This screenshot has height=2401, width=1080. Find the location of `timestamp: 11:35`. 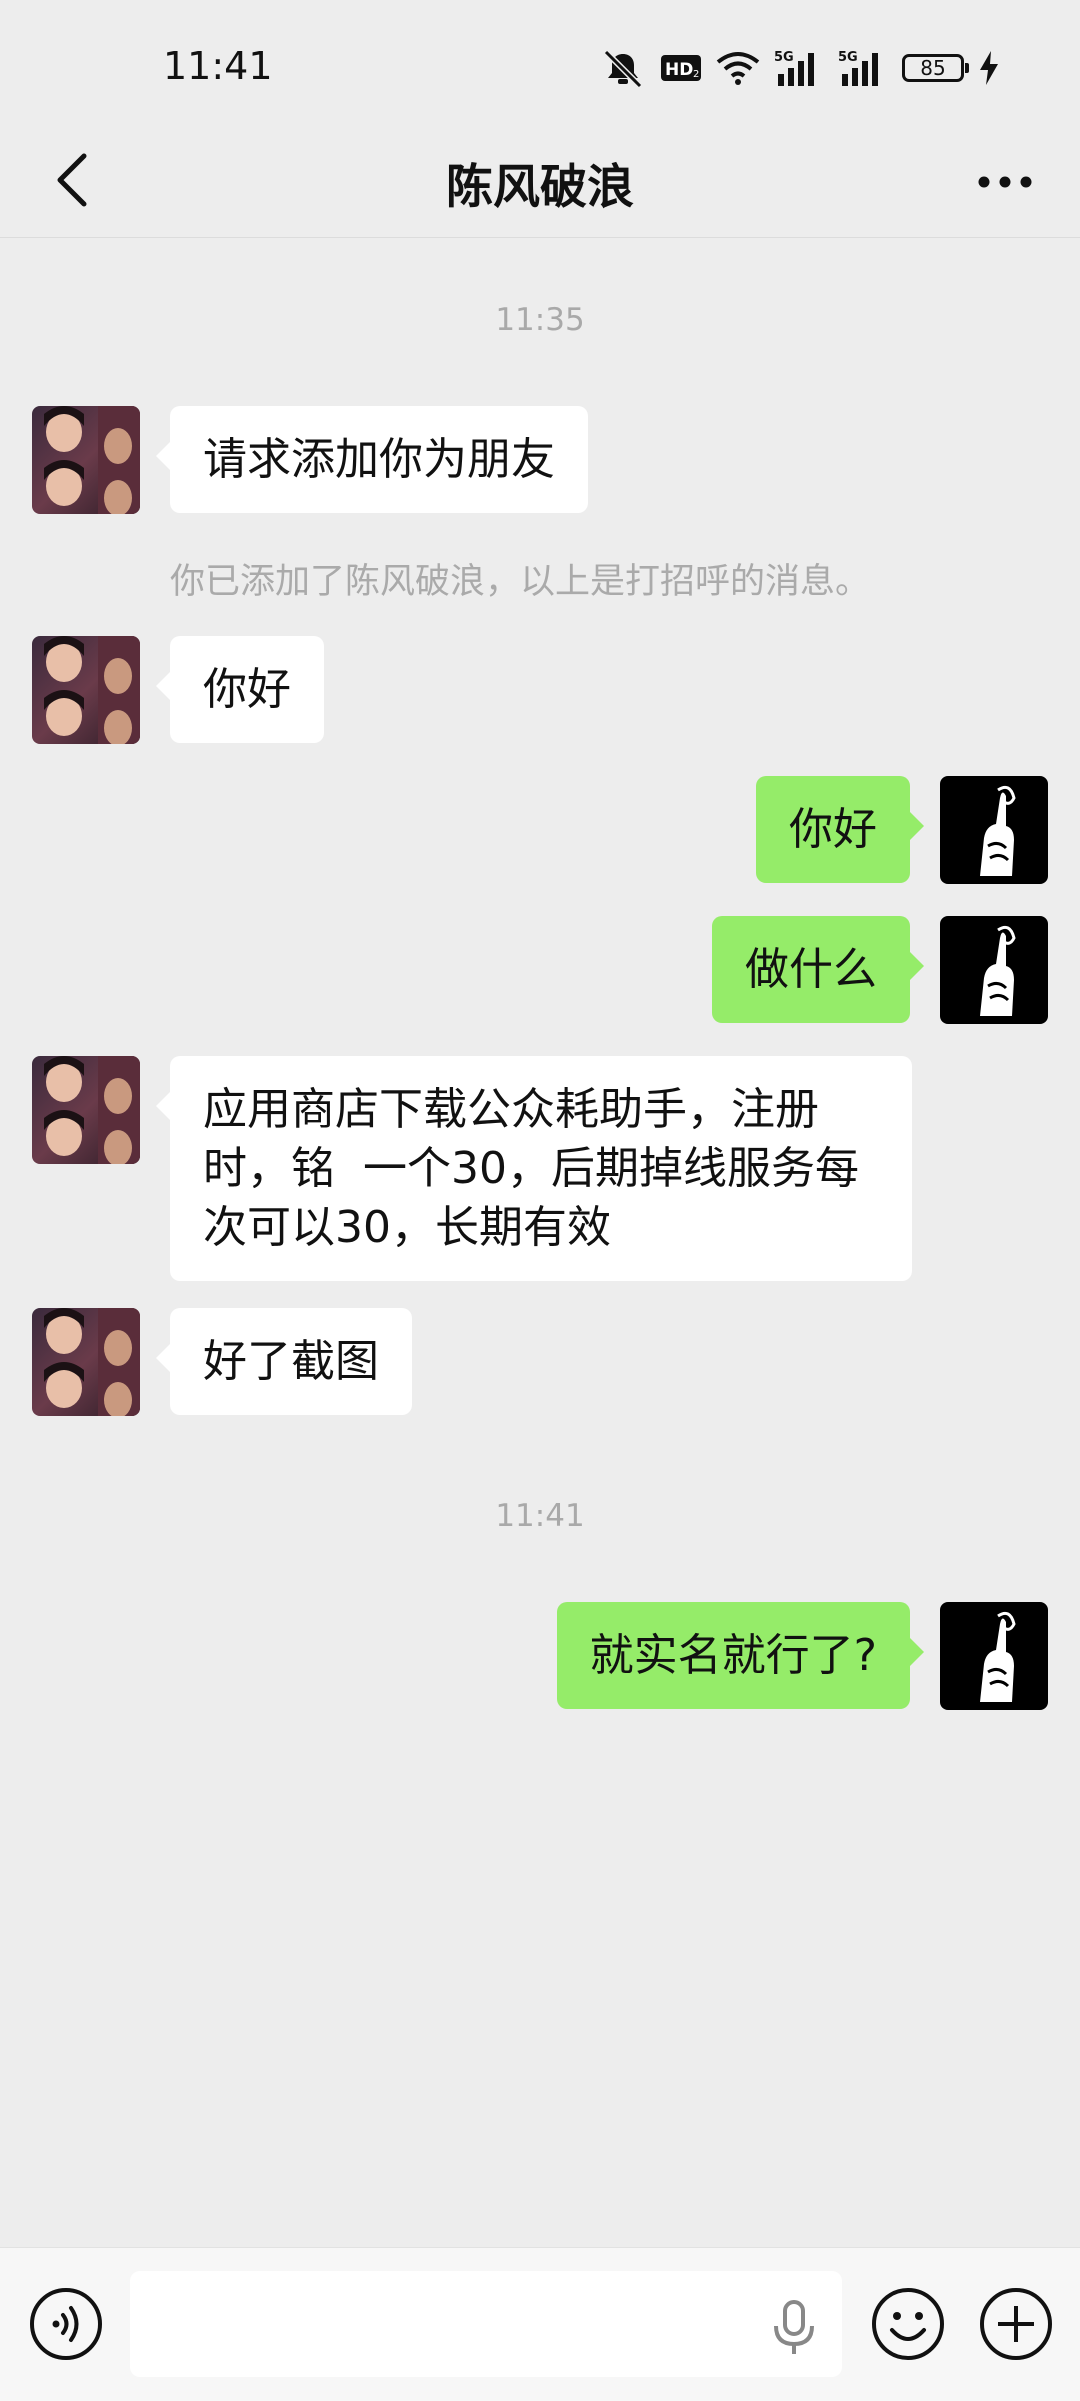

timestamp: 11:35 is located at coordinates (540, 320).